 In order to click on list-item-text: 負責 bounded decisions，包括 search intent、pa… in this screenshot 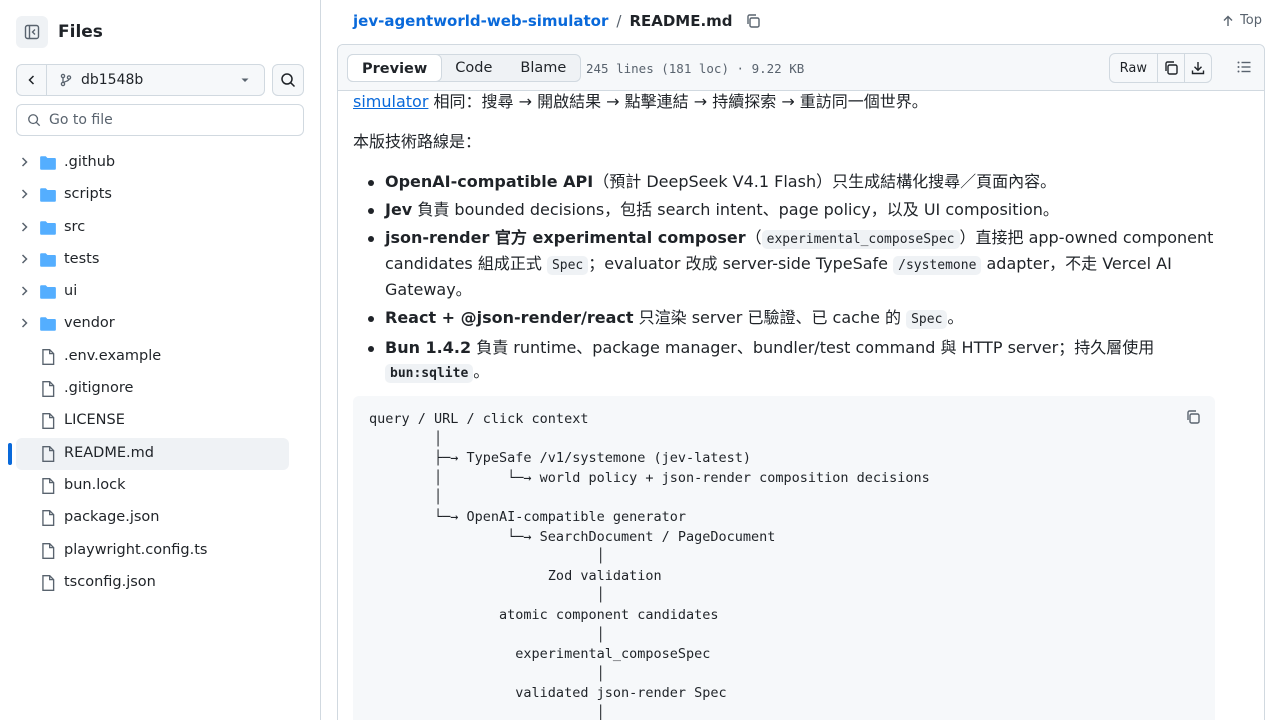, I will do `click(735, 209)`.